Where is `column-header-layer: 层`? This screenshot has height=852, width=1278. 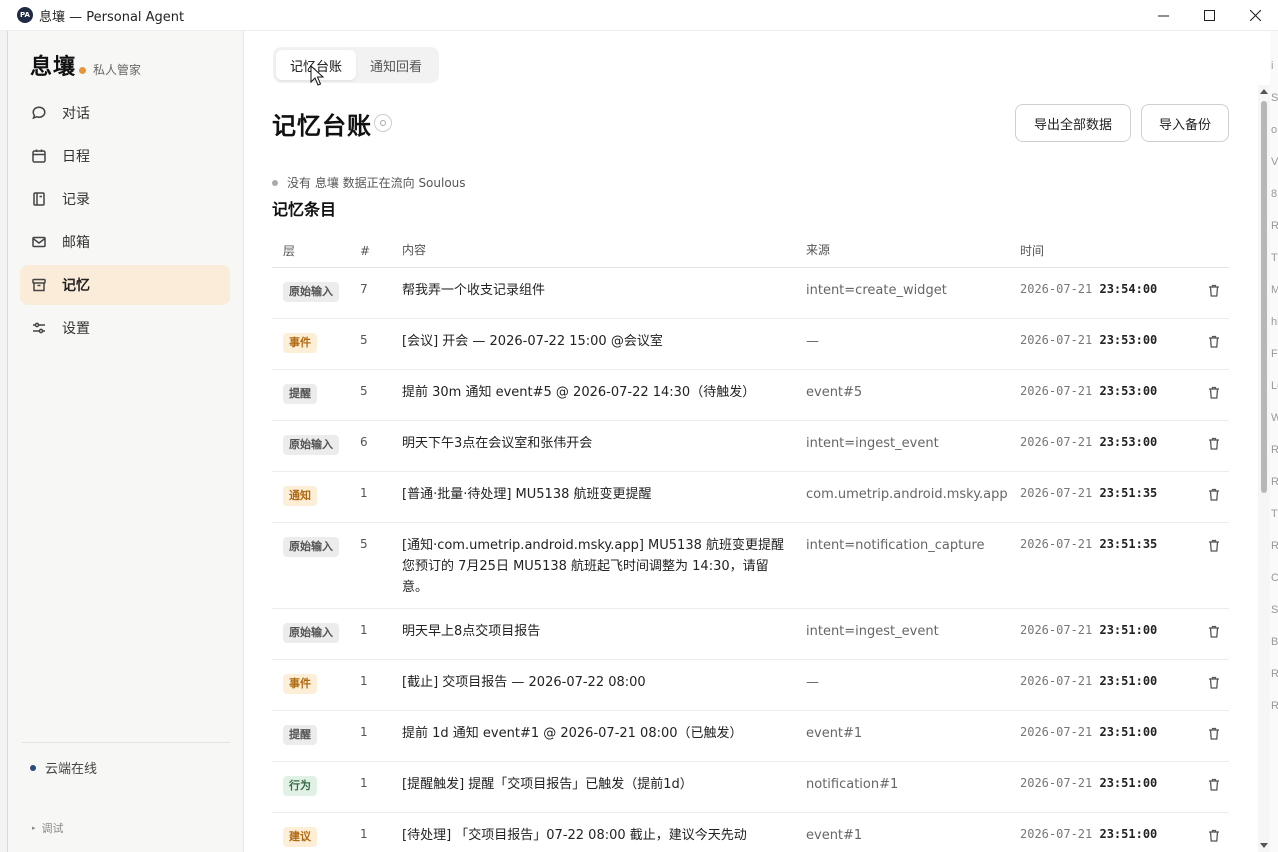
column-header-layer: 层 is located at coordinates (289, 251).